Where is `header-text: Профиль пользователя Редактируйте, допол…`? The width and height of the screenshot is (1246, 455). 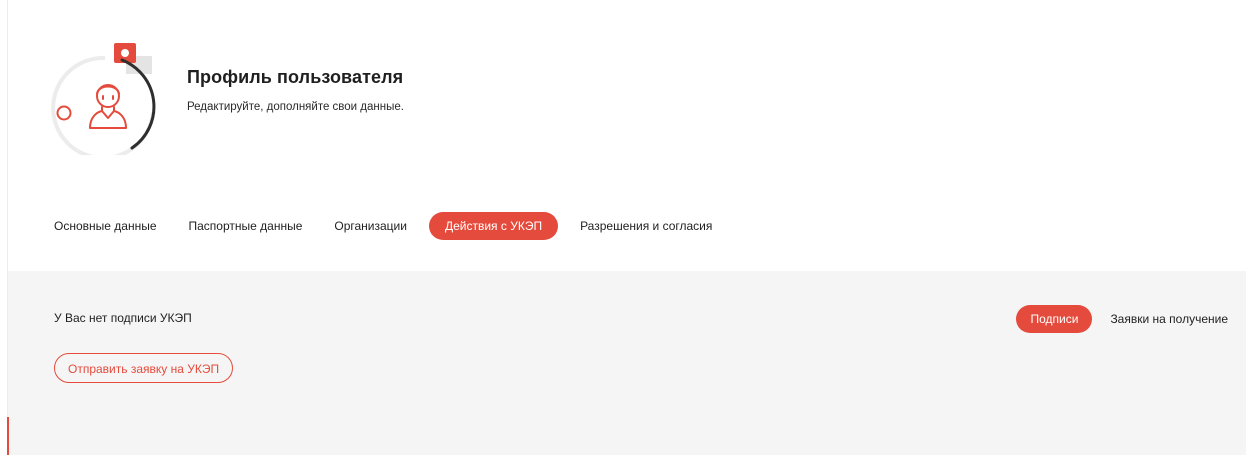 header-text: Профиль пользователя Редактируйте, допол… is located at coordinates (295, 90).